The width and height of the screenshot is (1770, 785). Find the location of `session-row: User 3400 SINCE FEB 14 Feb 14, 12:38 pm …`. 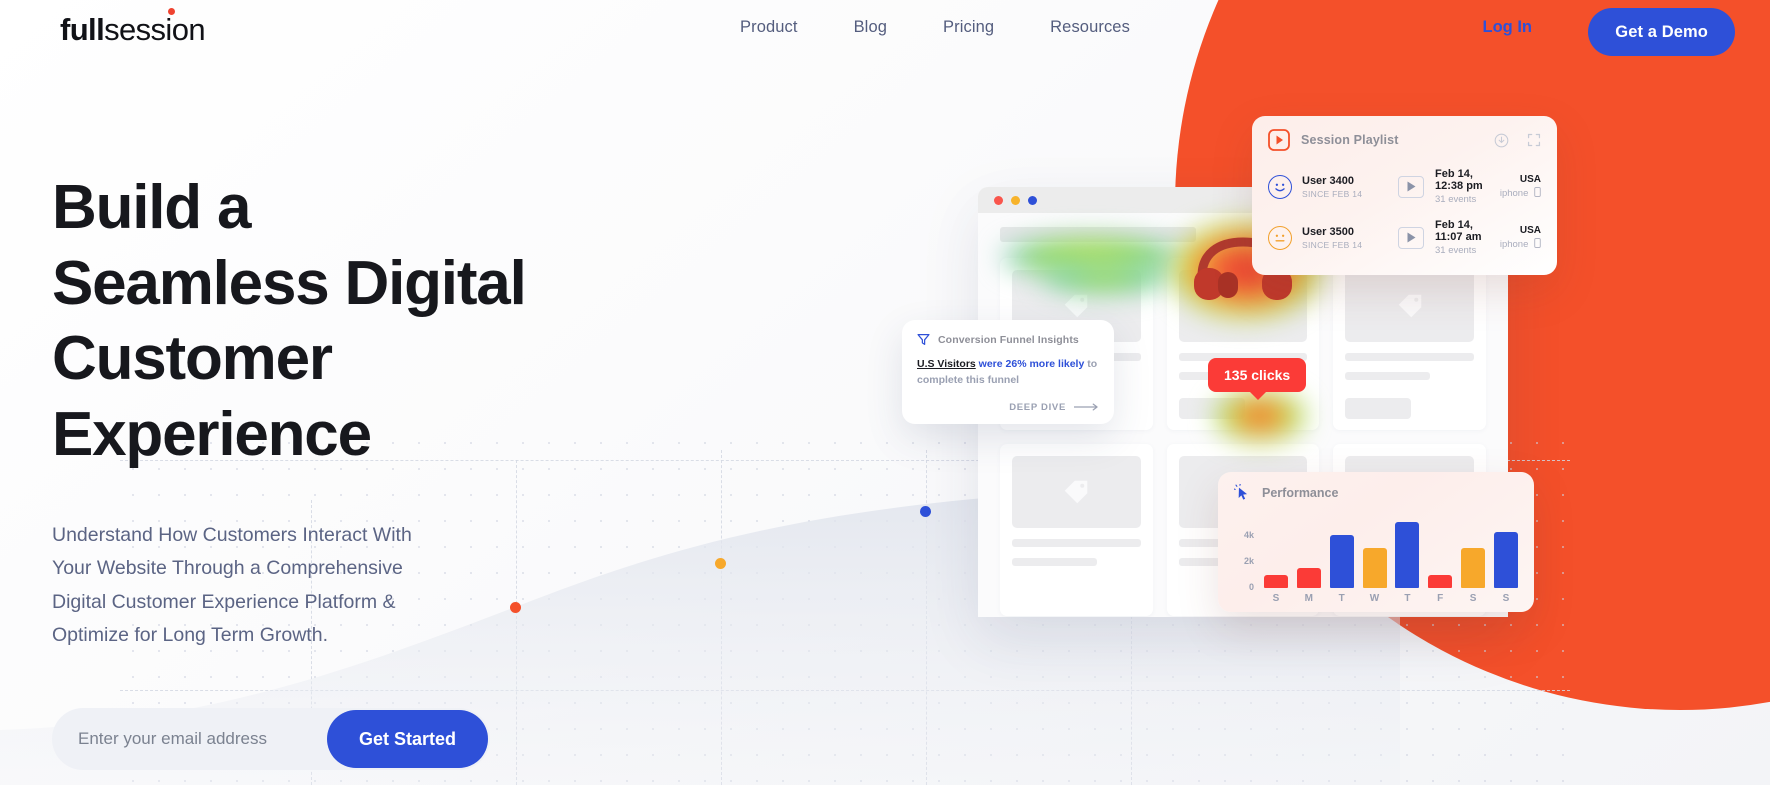

session-row: User 3400 SINCE FEB 14 Feb 14, 12:38 pm … is located at coordinates (1404, 186).